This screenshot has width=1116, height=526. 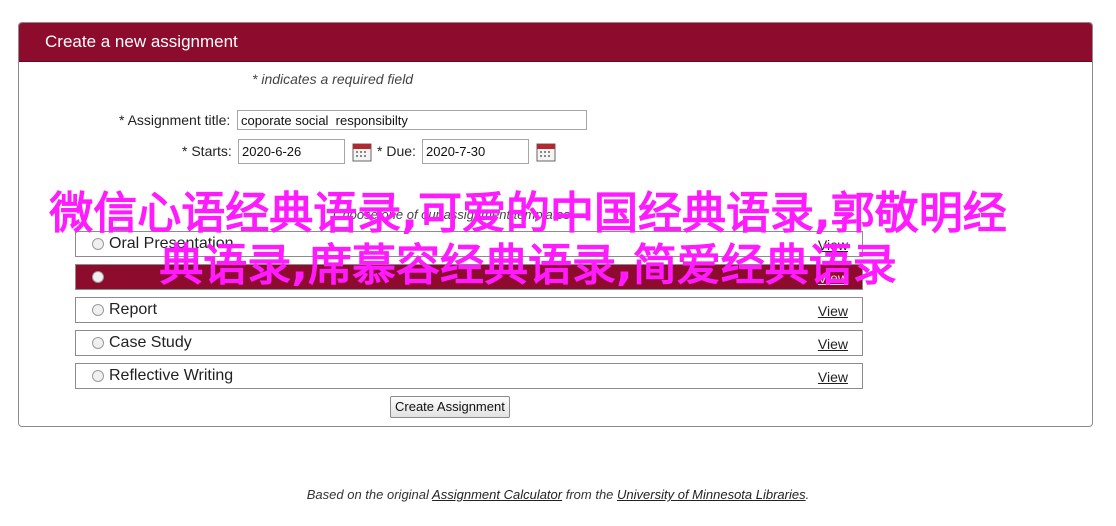 I want to click on template-option-report: Report View, so click(x=469, y=310).